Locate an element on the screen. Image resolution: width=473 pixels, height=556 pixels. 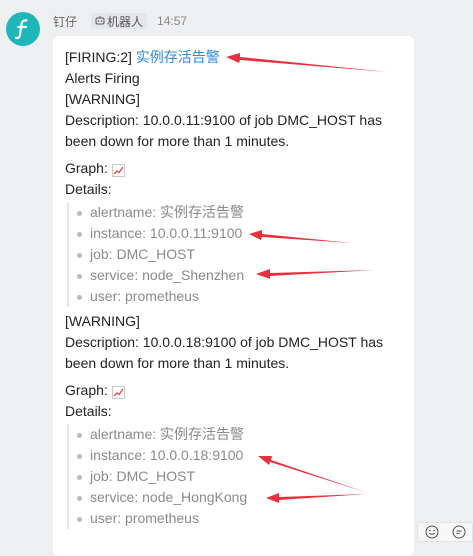
comment-icon is located at coordinates (459, 532).